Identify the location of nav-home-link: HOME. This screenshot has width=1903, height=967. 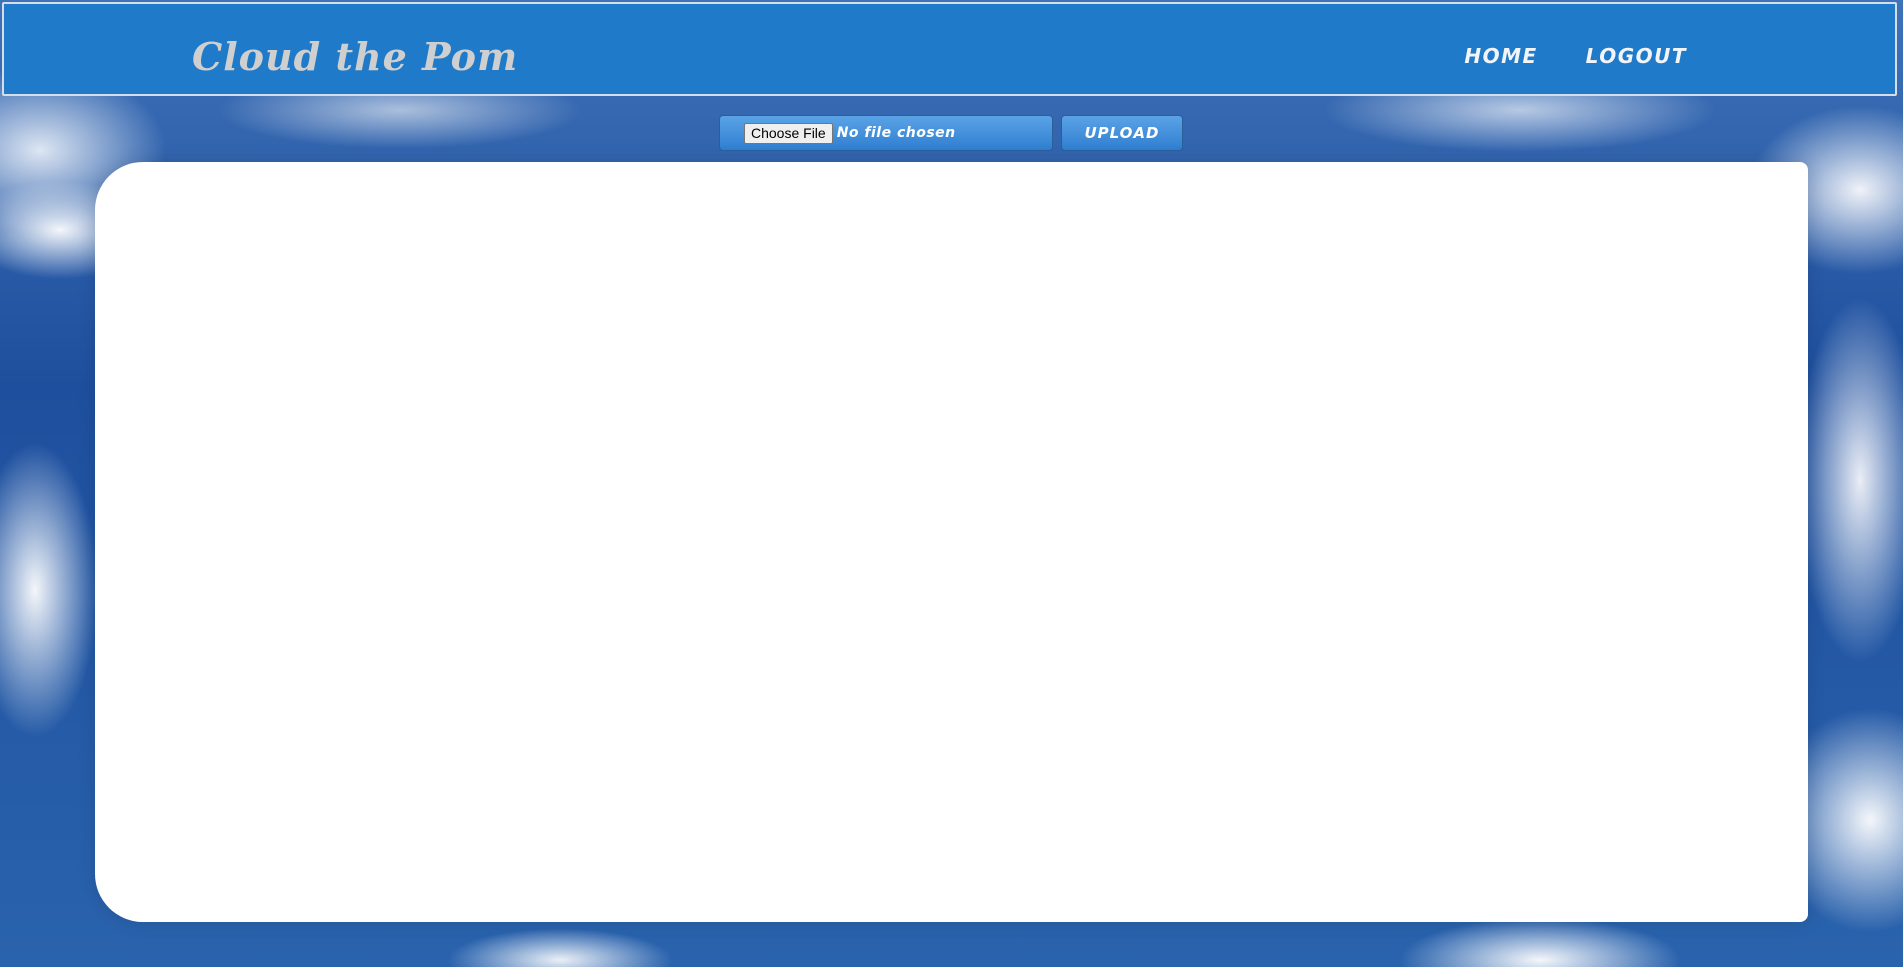
(1500, 56).